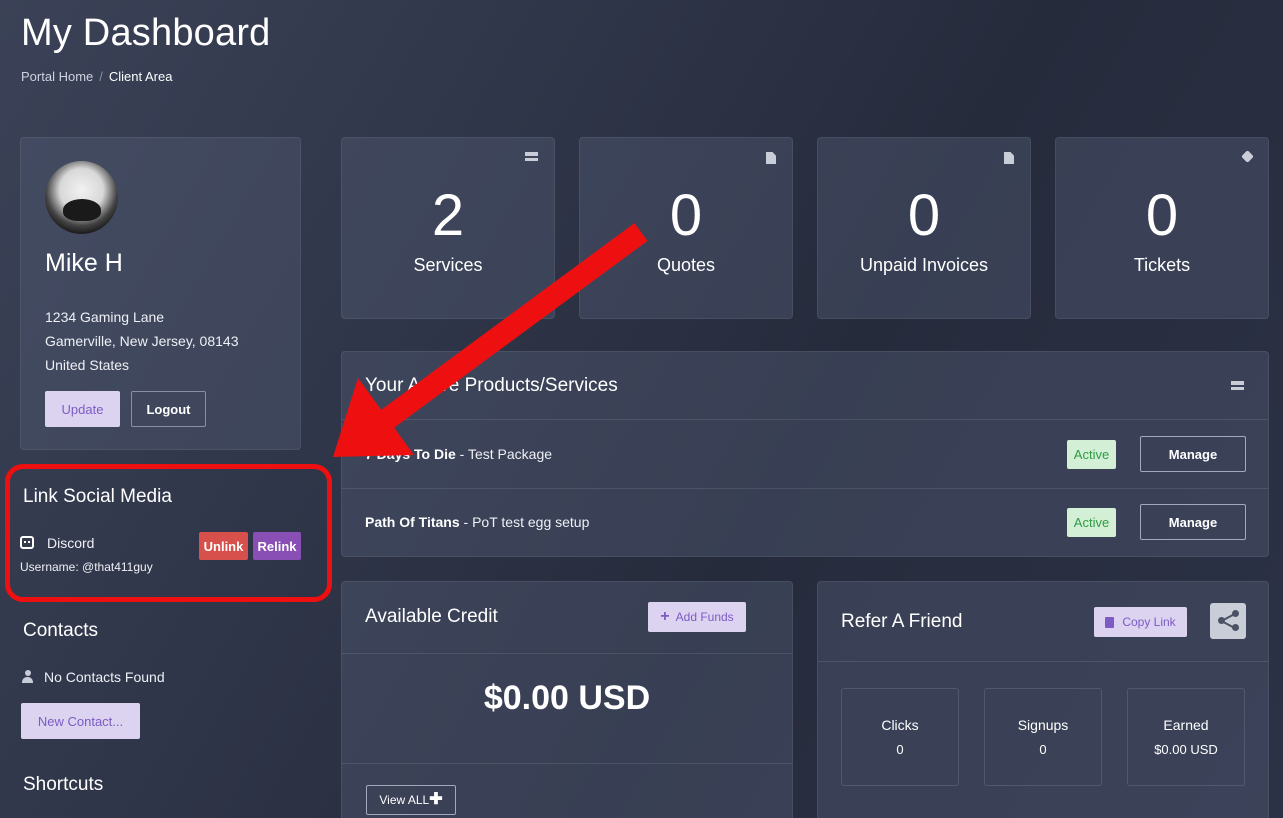 Image resolution: width=1283 pixels, height=818 pixels. Describe the element at coordinates (1186, 737) in the screenshot. I see `earned-stat: Earned $0.00 USD` at that location.